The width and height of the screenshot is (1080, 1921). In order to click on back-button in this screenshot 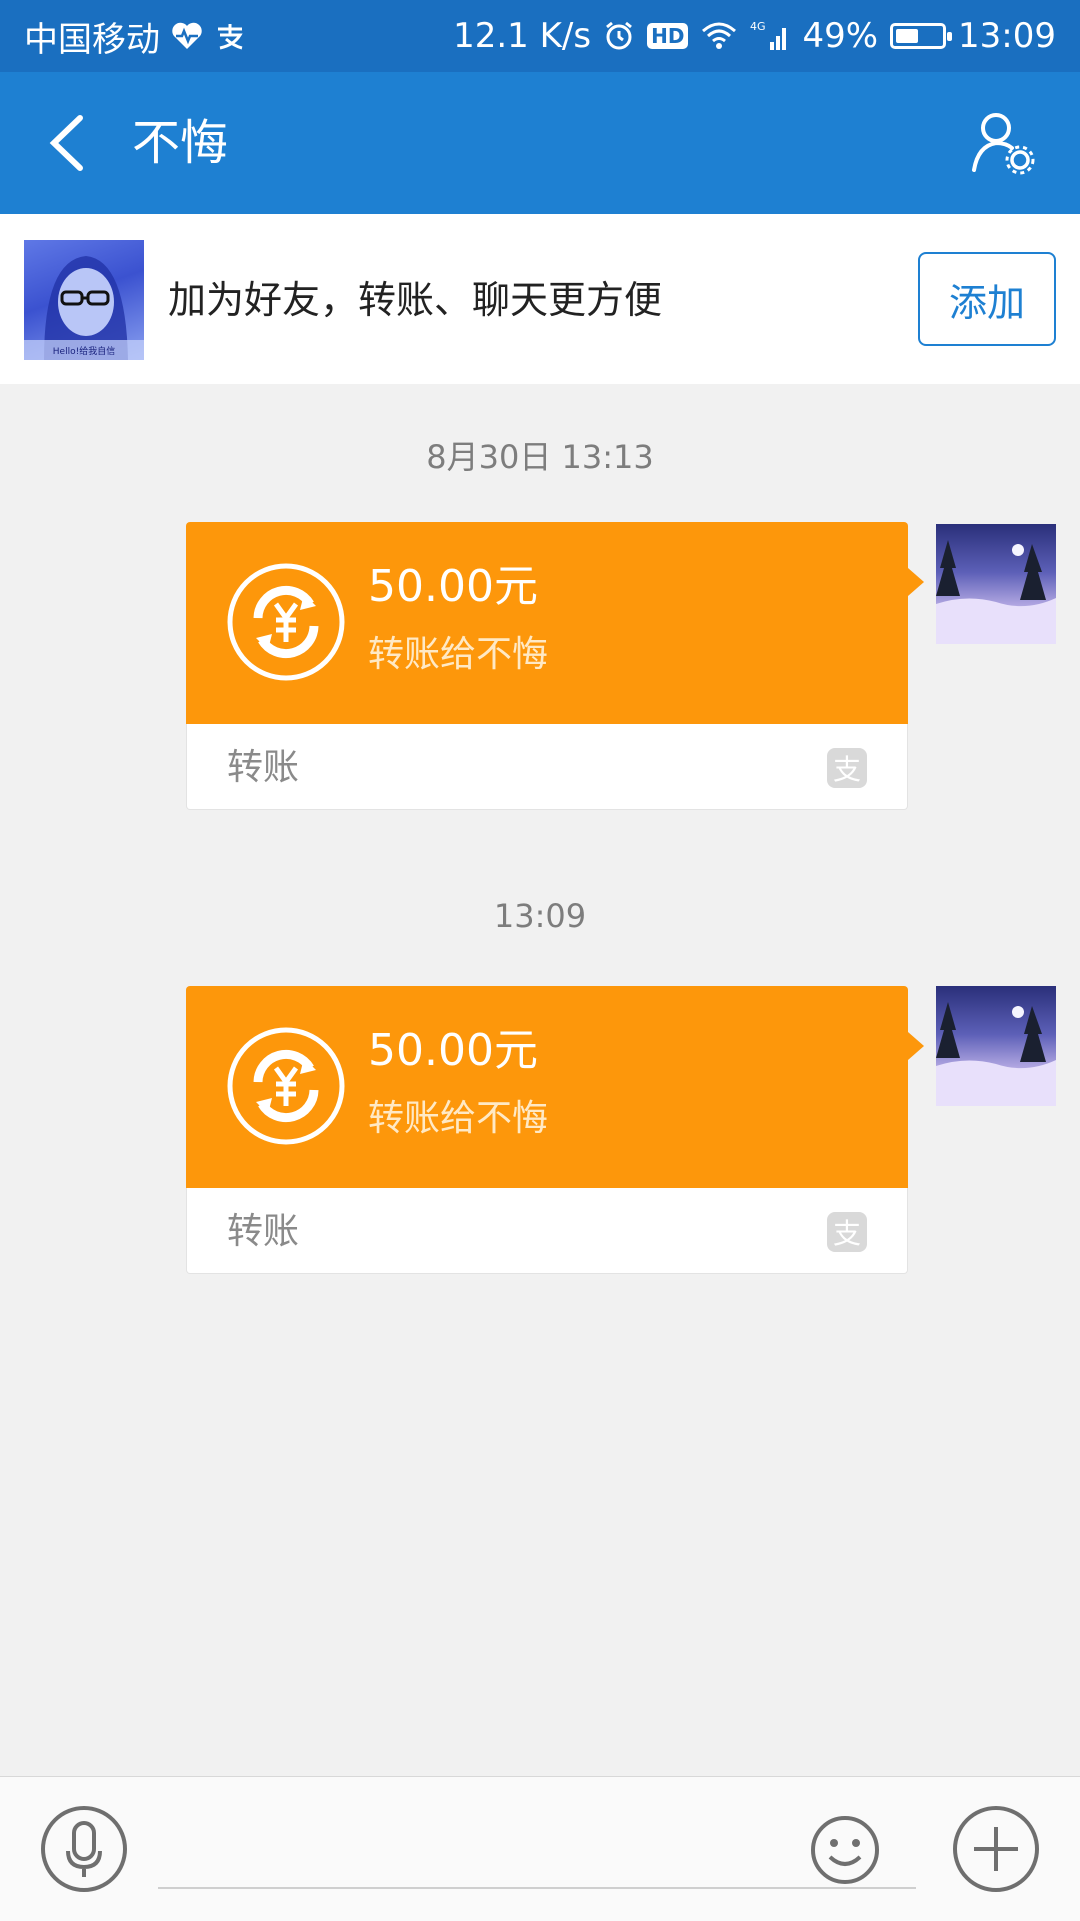, I will do `click(70, 143)`.